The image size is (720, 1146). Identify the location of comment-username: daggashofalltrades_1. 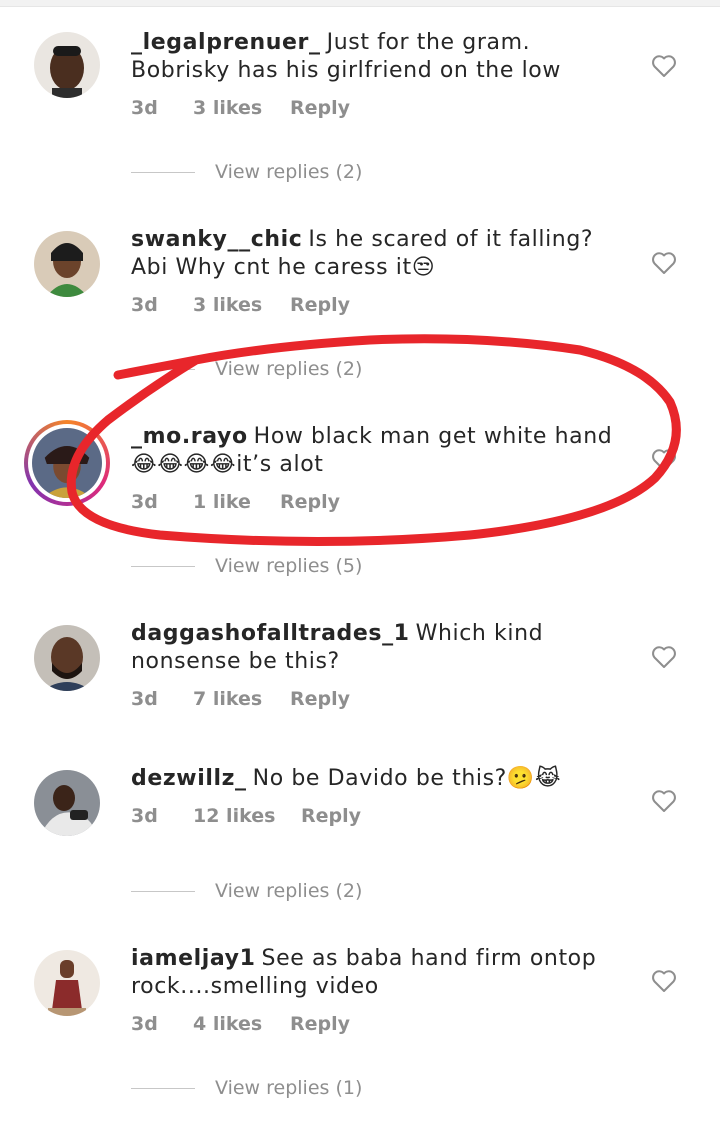
(270, 633).